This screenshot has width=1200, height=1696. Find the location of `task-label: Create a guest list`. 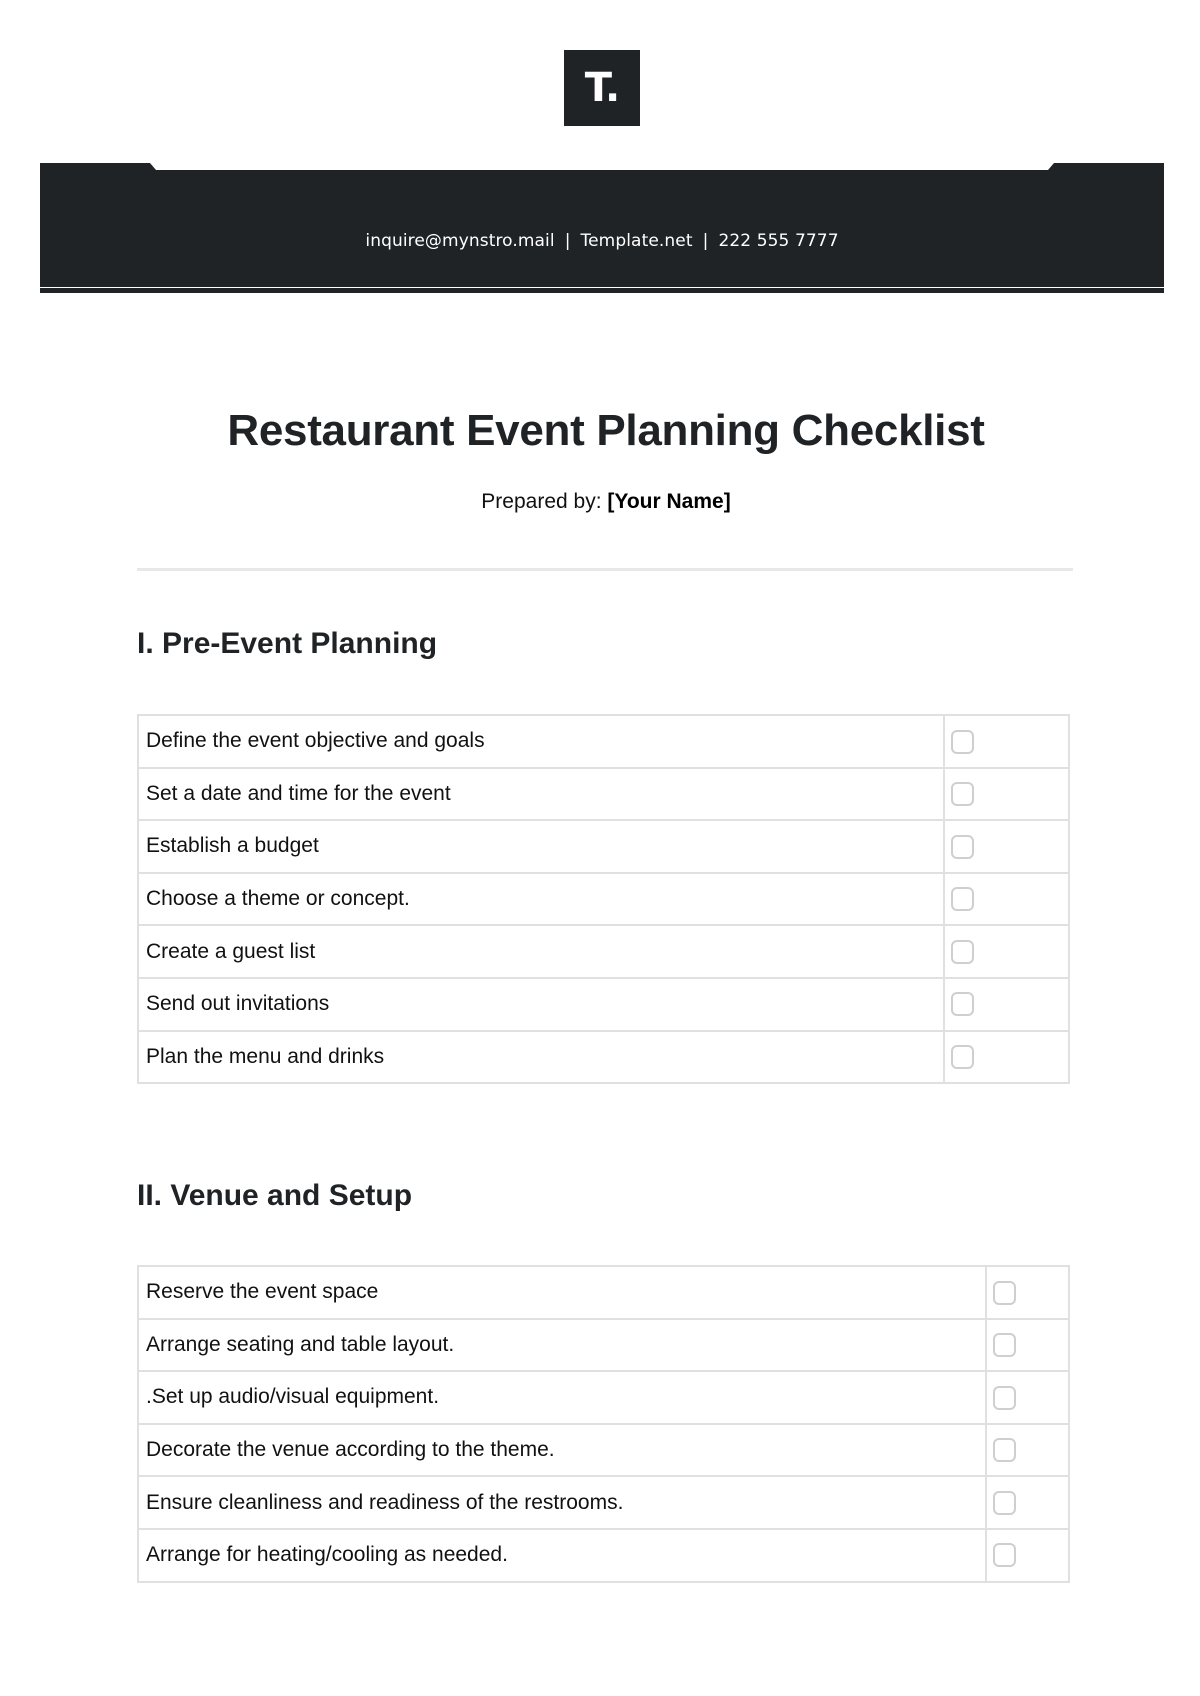

task-label: Create a guest list is located at coordinates (541, 951).